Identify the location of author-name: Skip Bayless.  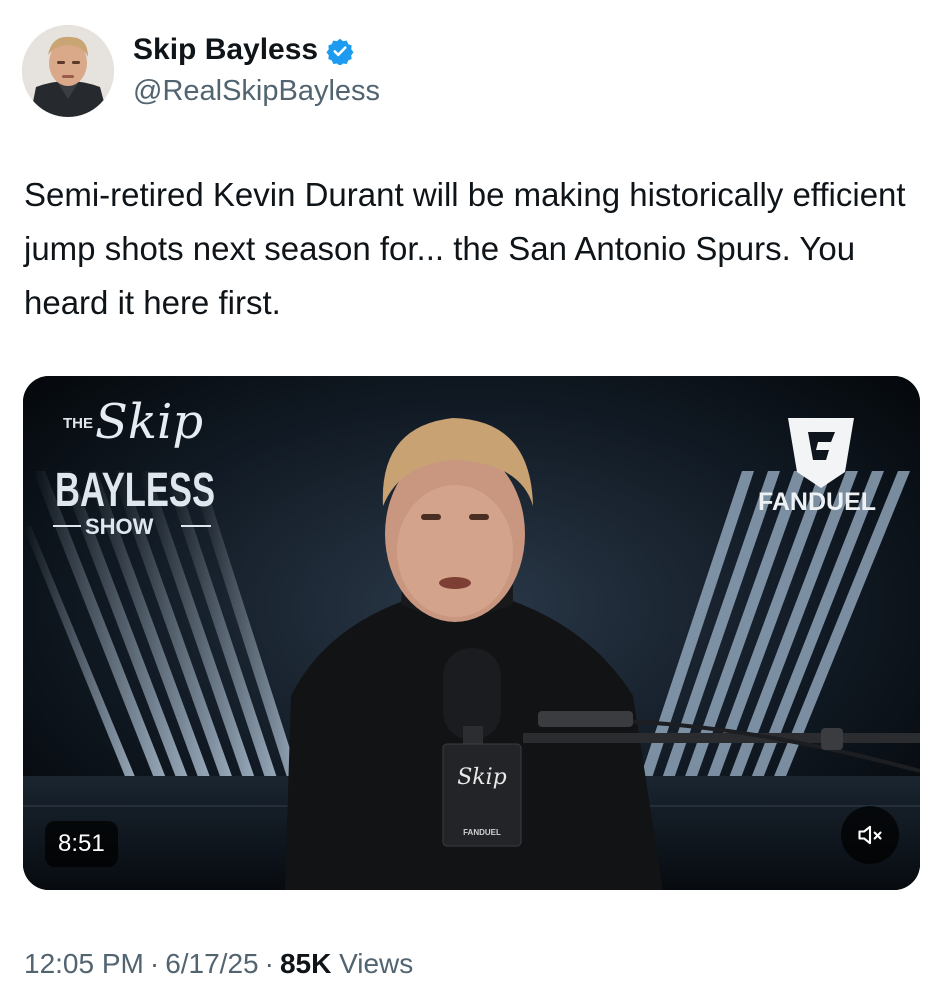
(243, 50).